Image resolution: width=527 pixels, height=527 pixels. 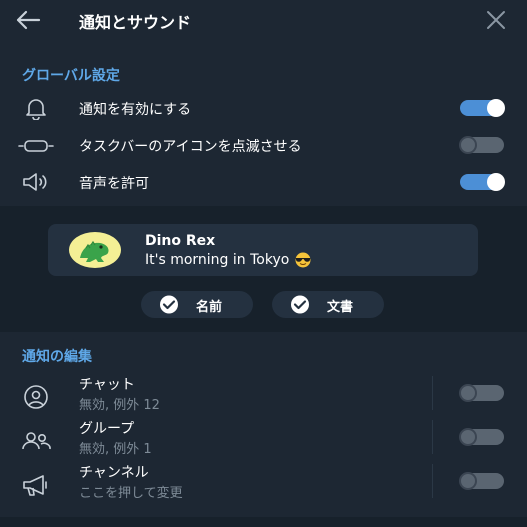 I want to click on row-subtitle: ここを押して変更, so click(x=131, y=493).